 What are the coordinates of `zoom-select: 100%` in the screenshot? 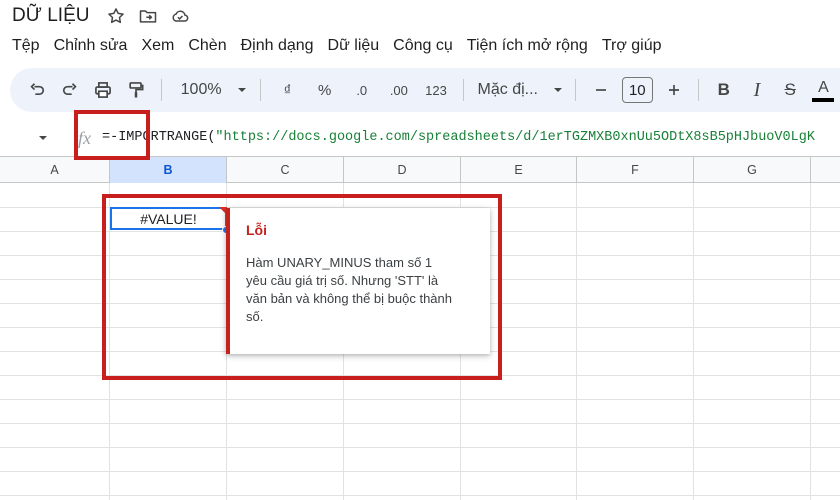 It's located at (201, 90).